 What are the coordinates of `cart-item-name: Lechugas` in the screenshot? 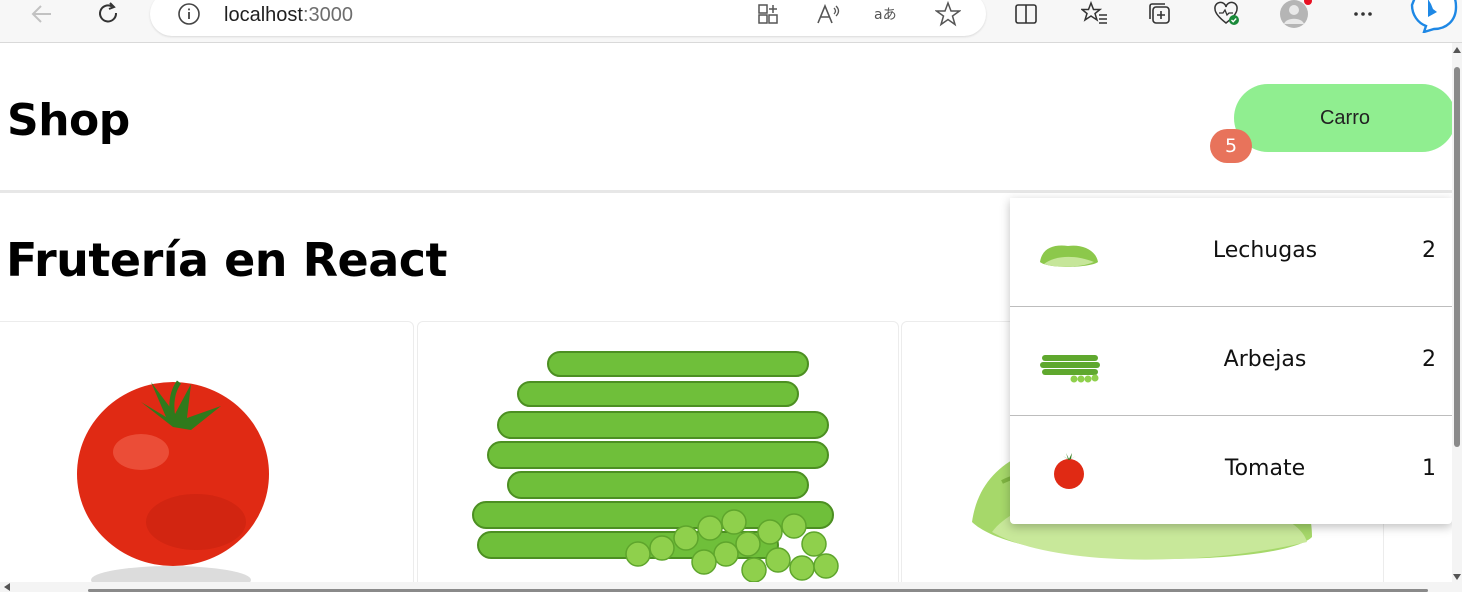 It's located at (1265, 250).